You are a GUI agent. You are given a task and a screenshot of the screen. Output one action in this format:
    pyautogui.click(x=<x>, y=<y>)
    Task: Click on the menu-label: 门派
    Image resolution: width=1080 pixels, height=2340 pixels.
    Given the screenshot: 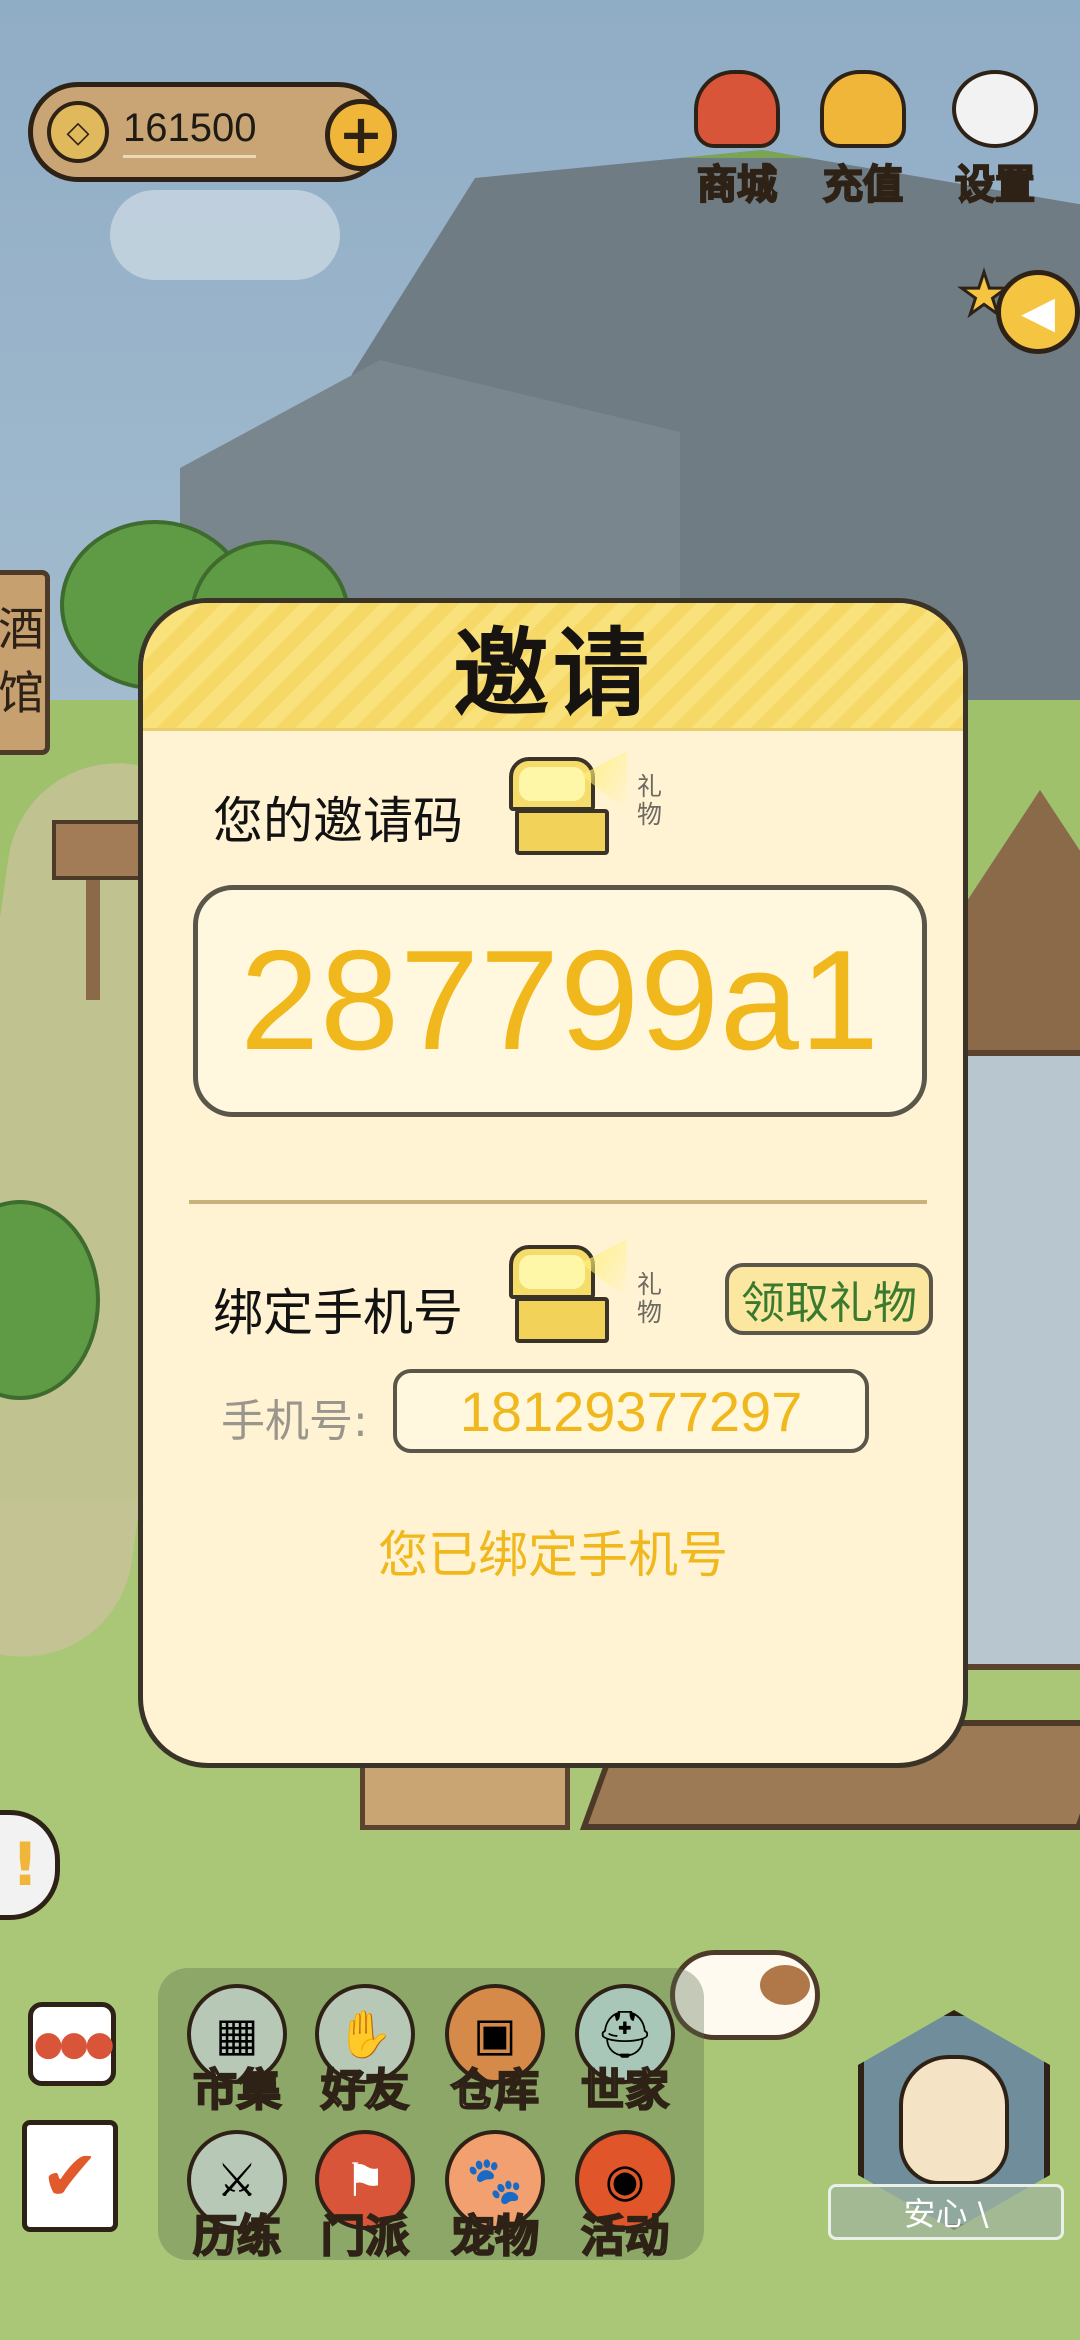 What is the action you would take?
    pyautogui.click(x=365, y=2236)
    